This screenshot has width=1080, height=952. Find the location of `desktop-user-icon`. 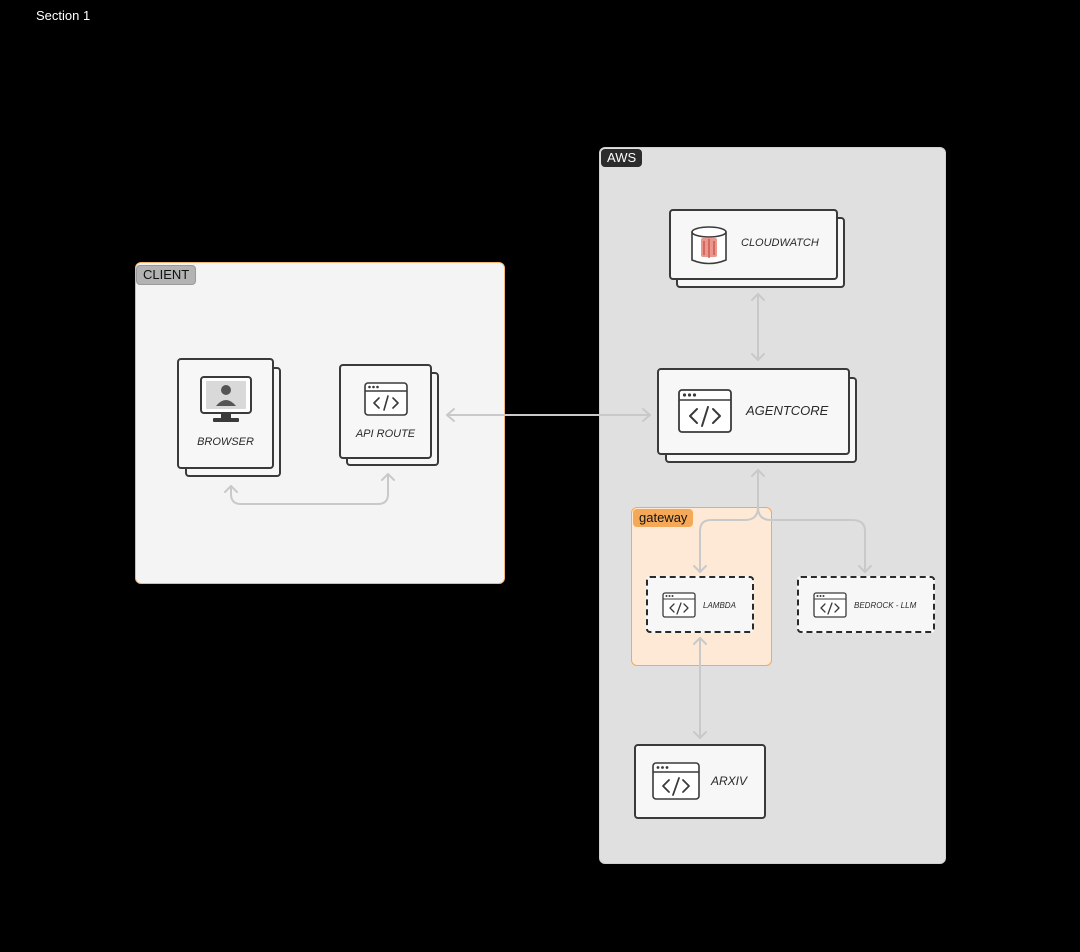

desktop-user-icon is located at coordinates (226, 399).